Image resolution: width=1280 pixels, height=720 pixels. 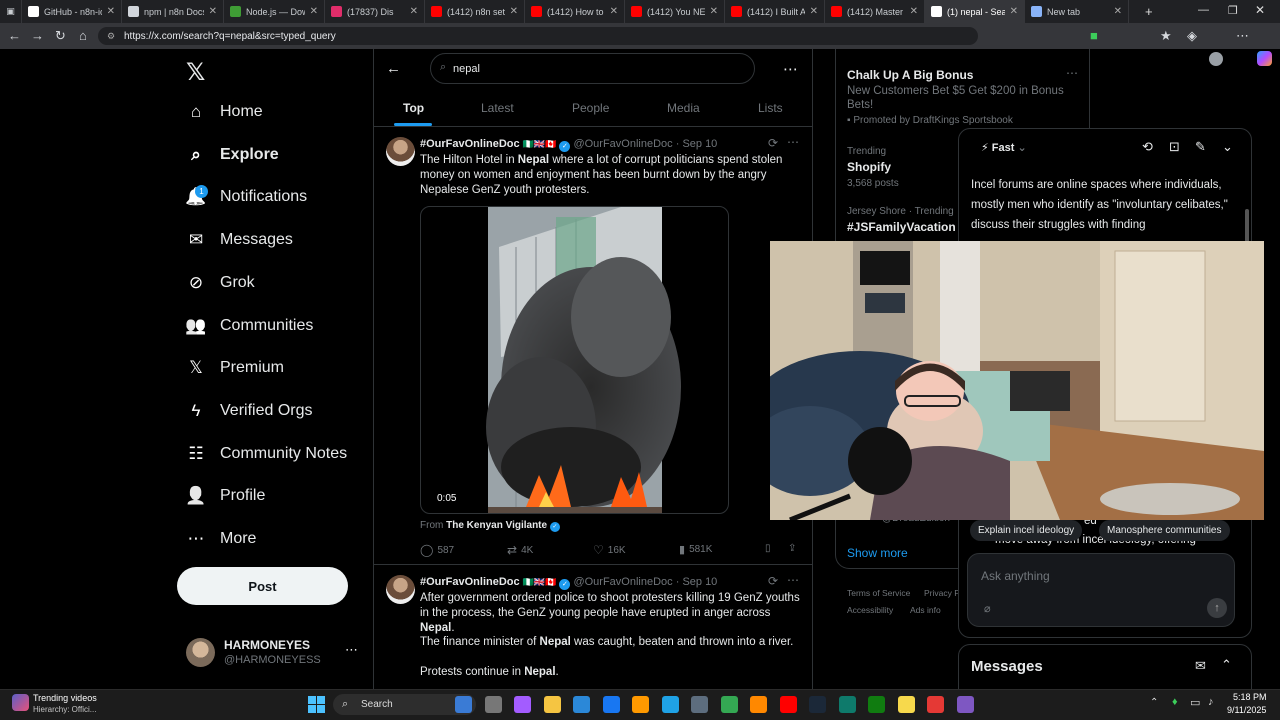 I want to click on tray-app-icon: ♦, so click(x=1175, y=702).